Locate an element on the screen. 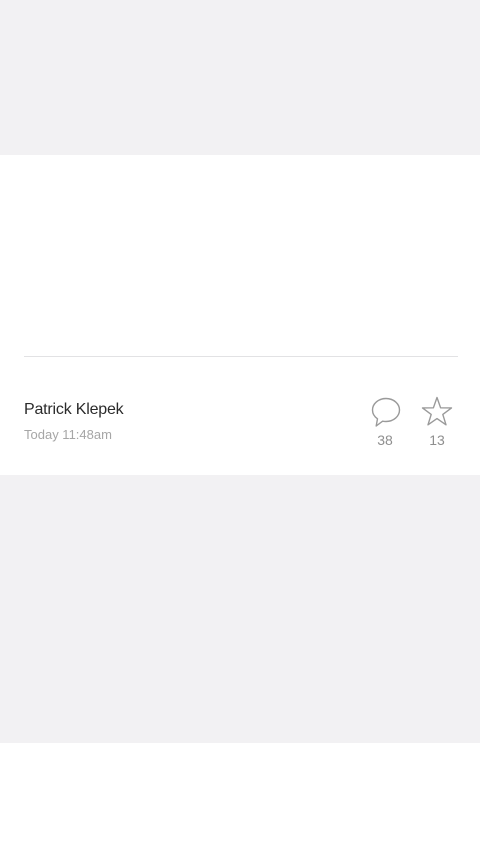  next-post-card is located at coordinates (240, 796).